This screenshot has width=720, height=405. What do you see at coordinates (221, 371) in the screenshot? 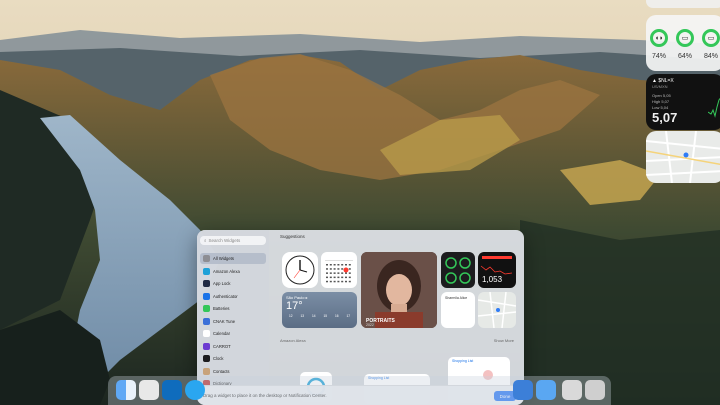
I see `sidebar-item-label: Contacts` at bounding box center [221, 371].